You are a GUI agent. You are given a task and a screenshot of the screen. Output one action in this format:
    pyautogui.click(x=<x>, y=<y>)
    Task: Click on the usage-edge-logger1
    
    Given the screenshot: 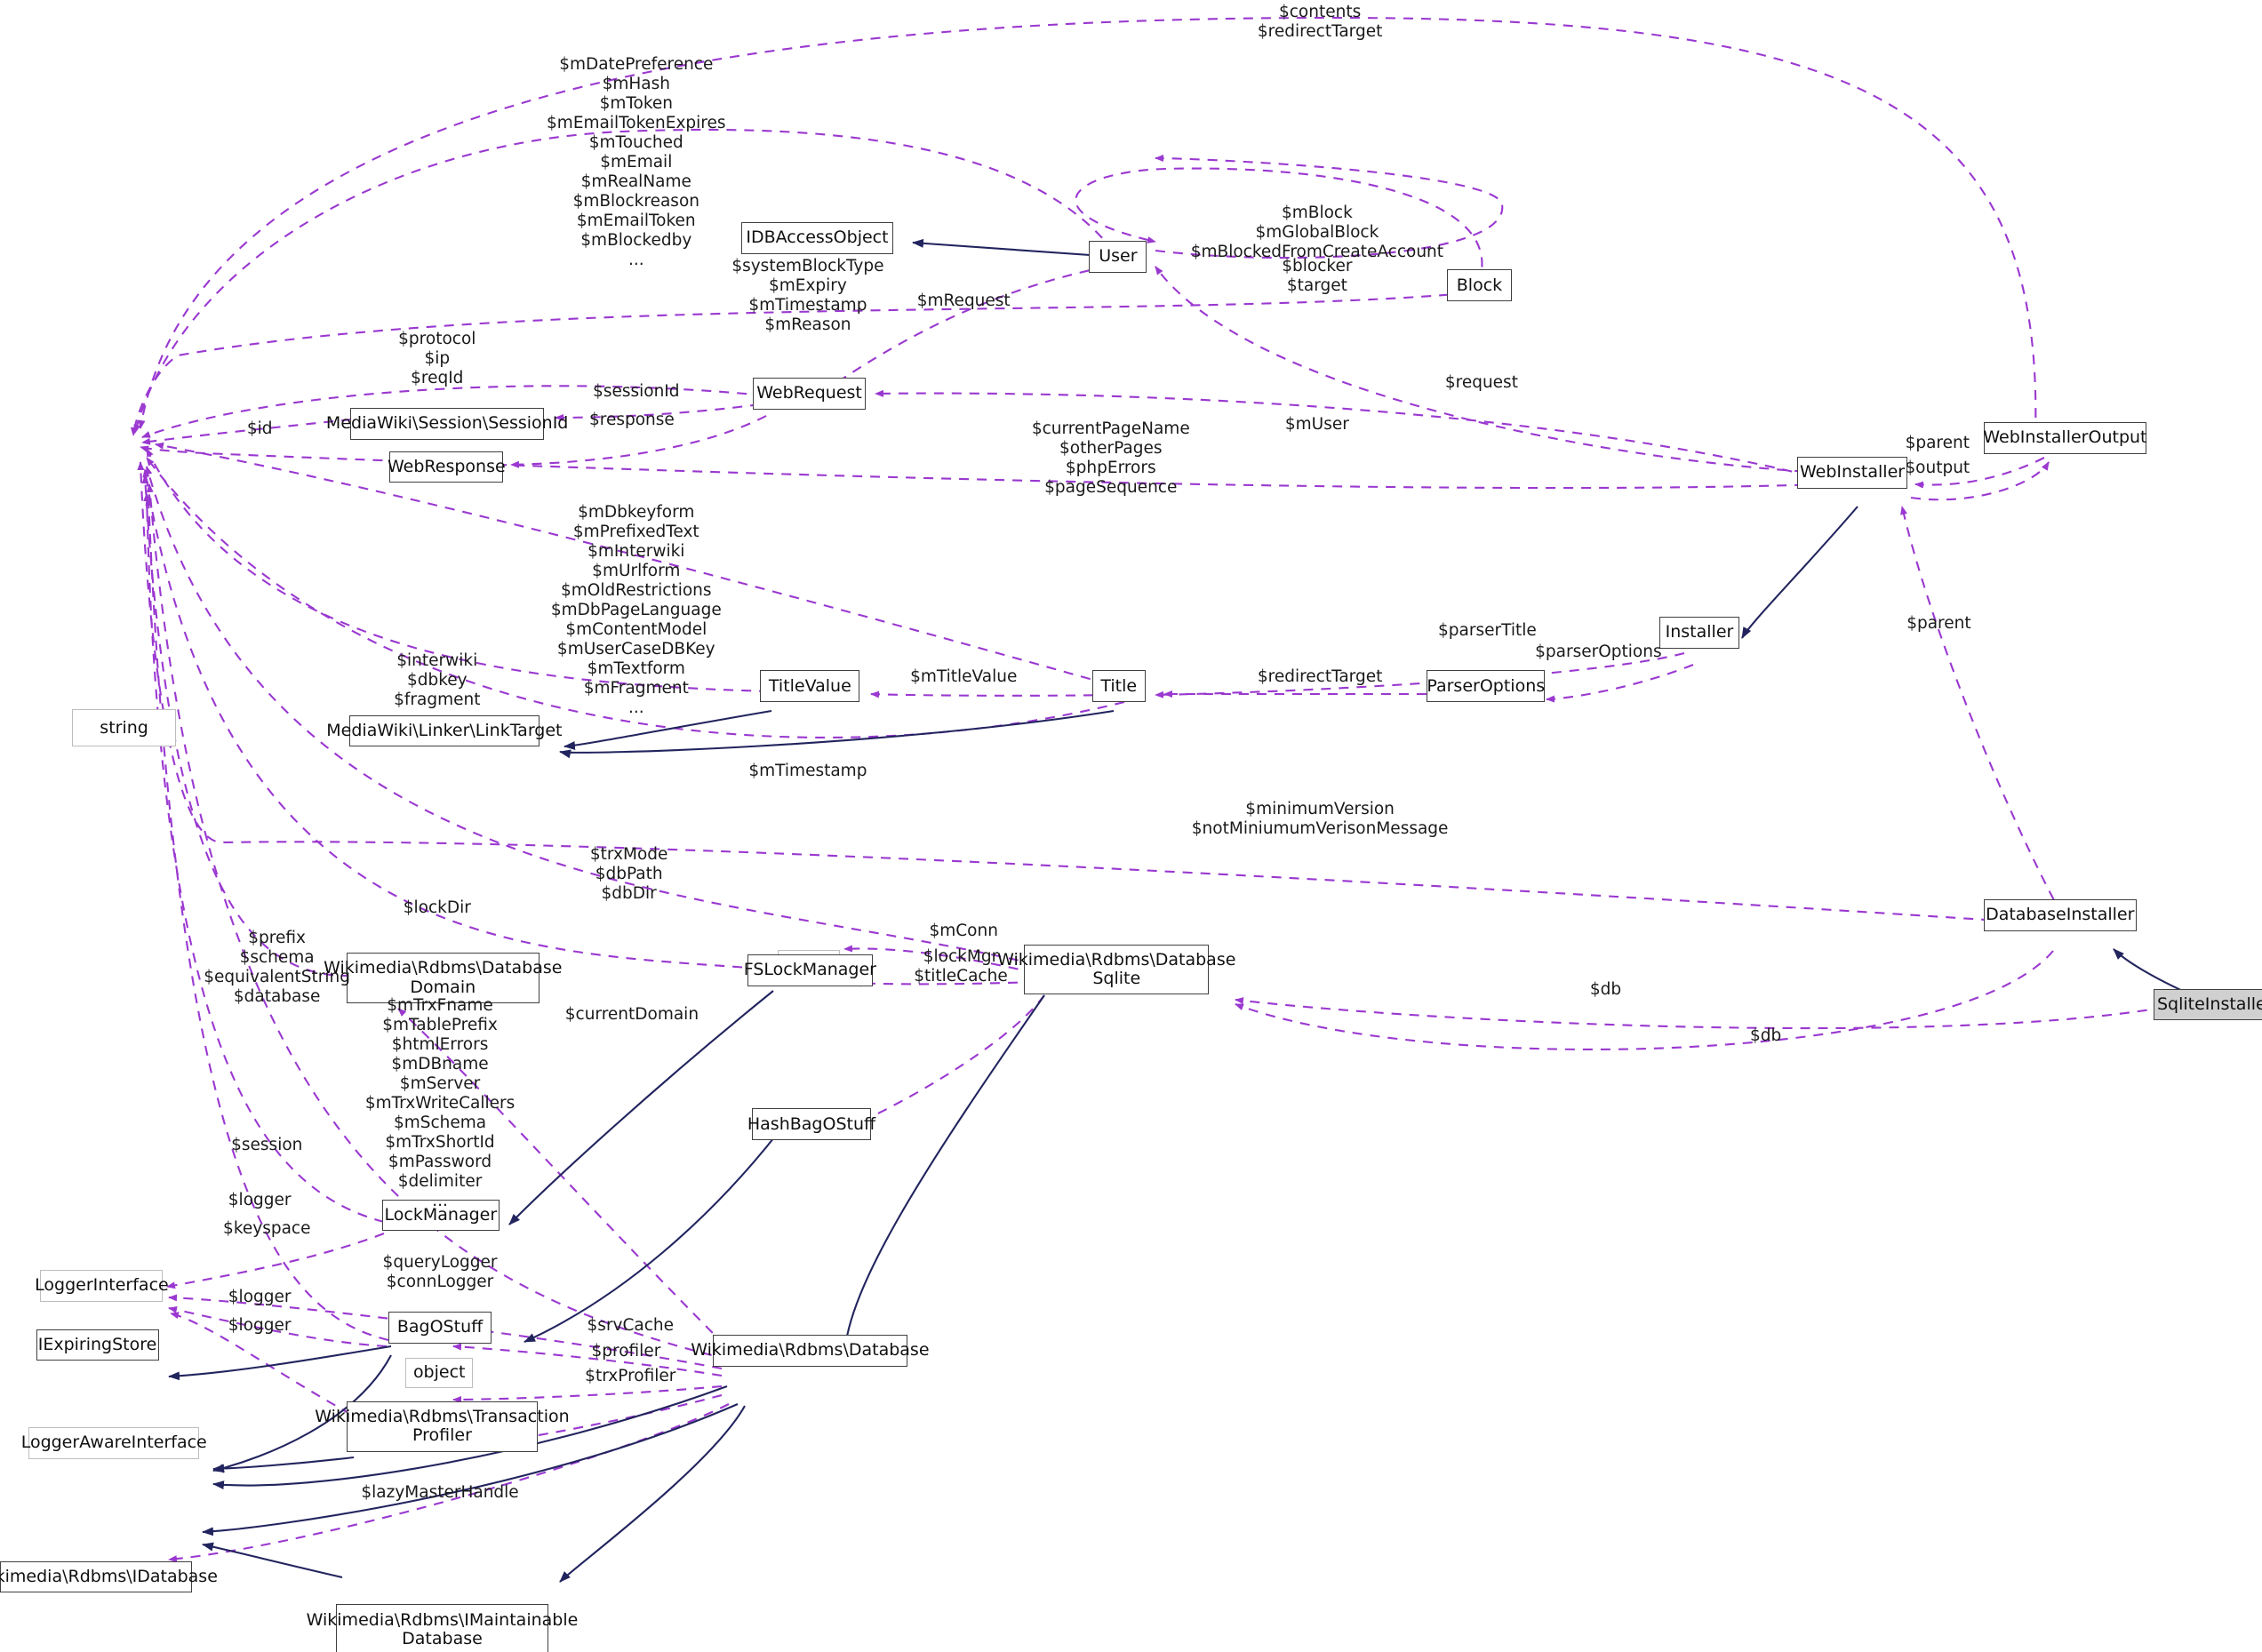 What is the action you would take?
    pyautogui.click(x=275, y=1261)
    